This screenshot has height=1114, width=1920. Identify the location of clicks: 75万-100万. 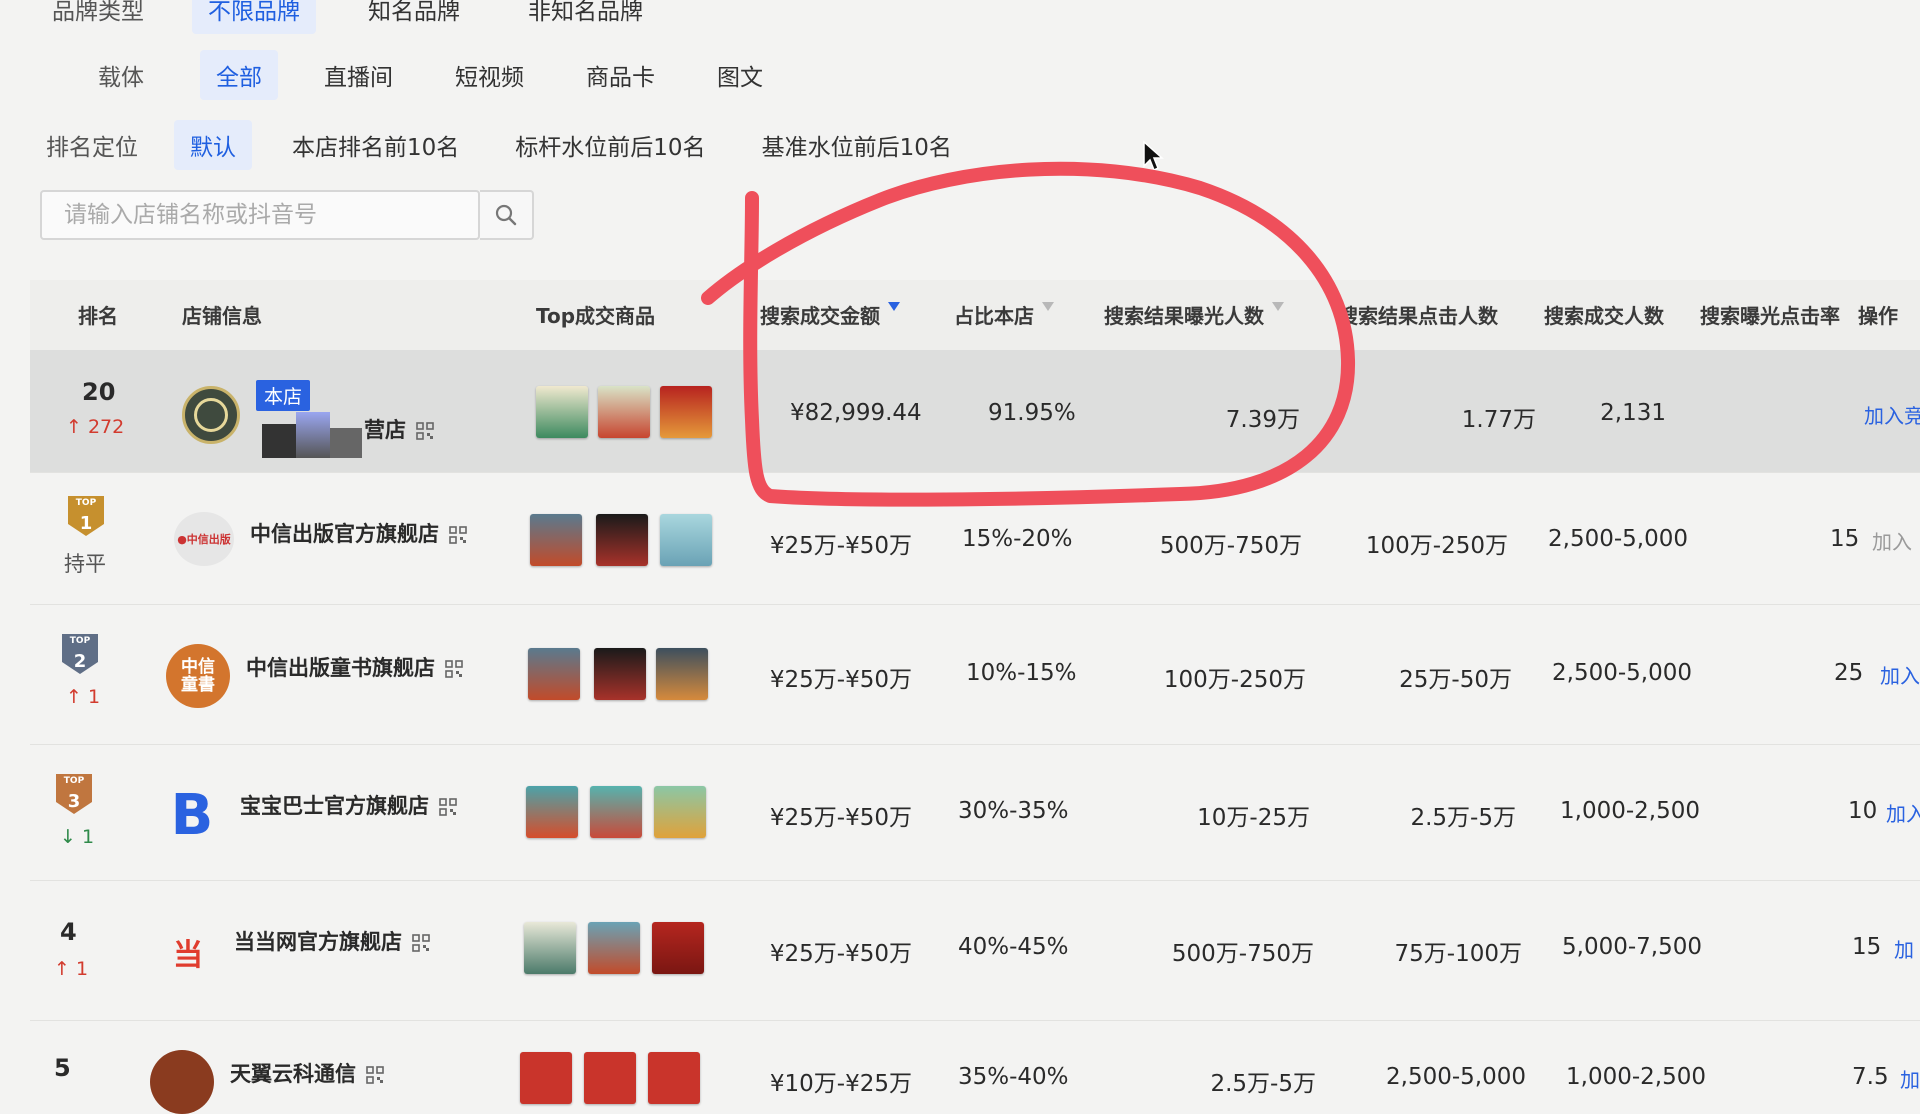
(1458, 954).